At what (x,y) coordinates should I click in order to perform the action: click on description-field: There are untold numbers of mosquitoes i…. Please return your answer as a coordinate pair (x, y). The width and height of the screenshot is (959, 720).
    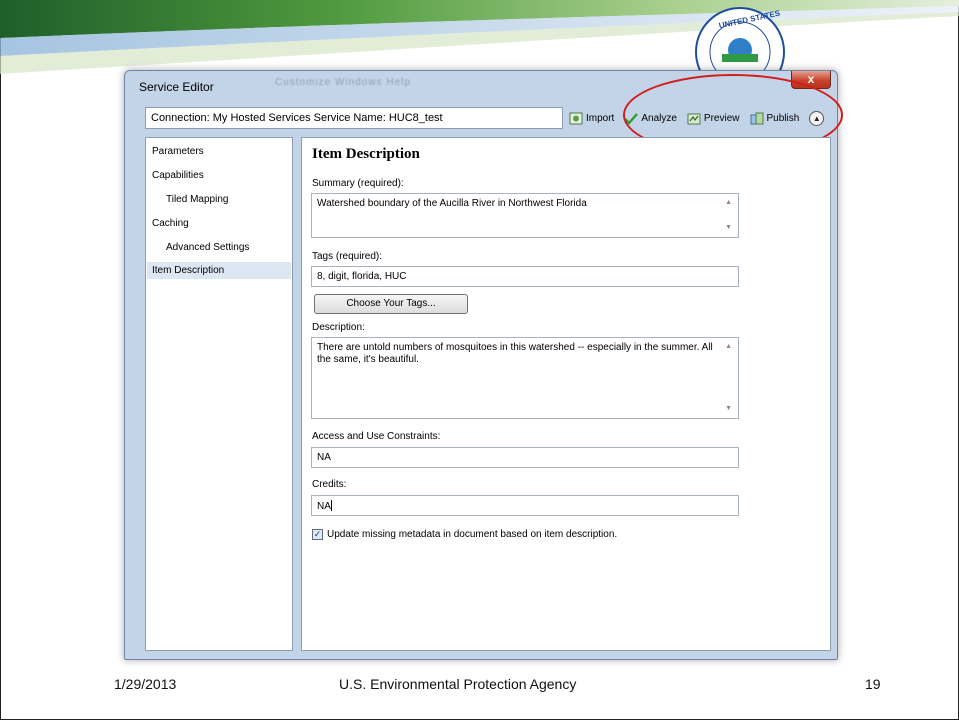
    Looking at the image, I should click on (525, 378).